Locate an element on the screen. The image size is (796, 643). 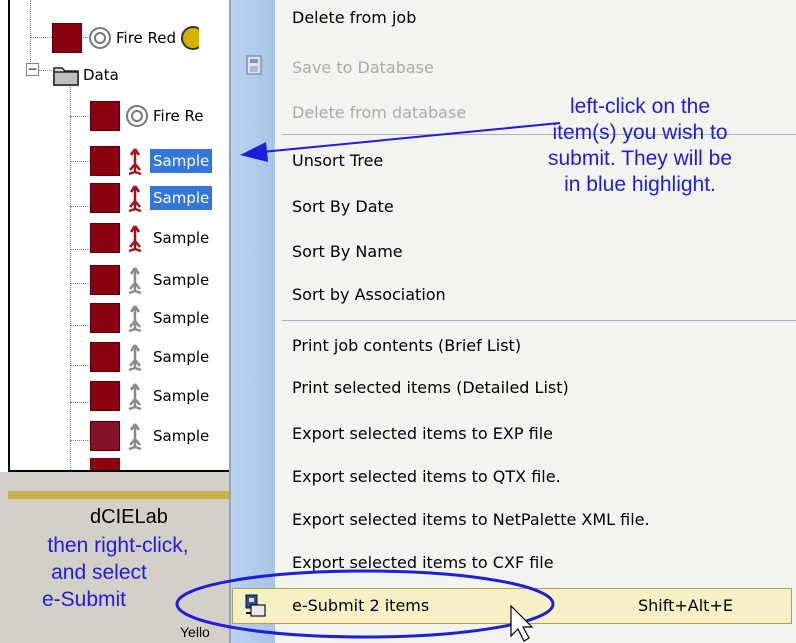
menu-separator is located at coordinates (539, 320).